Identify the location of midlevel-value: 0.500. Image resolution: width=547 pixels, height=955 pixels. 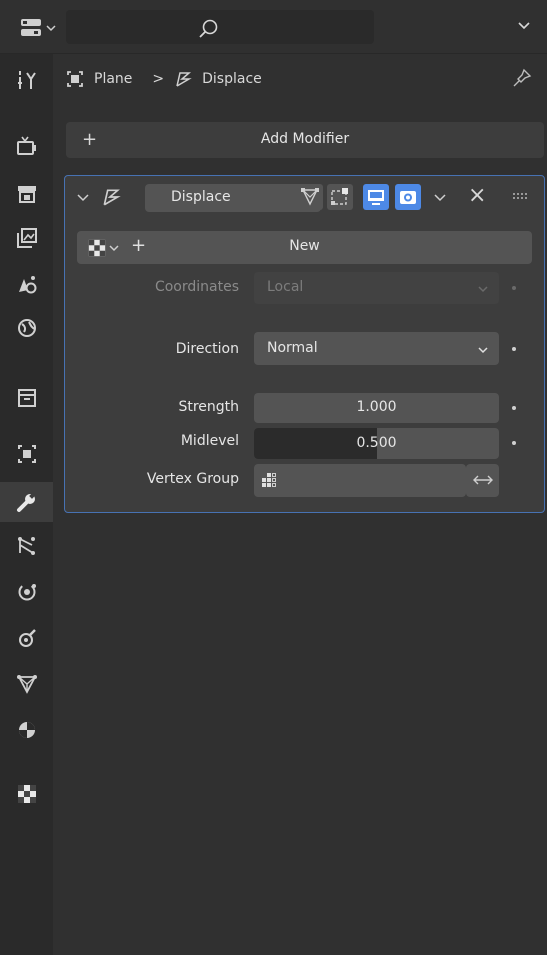
(376, 443).